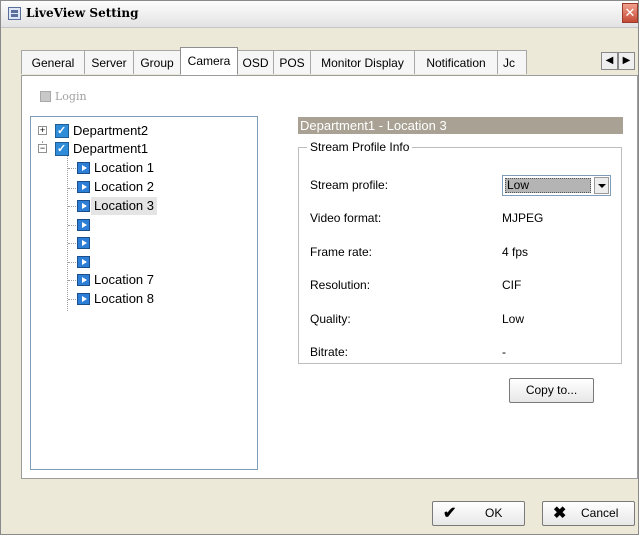  I want to click on resolution-value: CIF, so click(512, 285).